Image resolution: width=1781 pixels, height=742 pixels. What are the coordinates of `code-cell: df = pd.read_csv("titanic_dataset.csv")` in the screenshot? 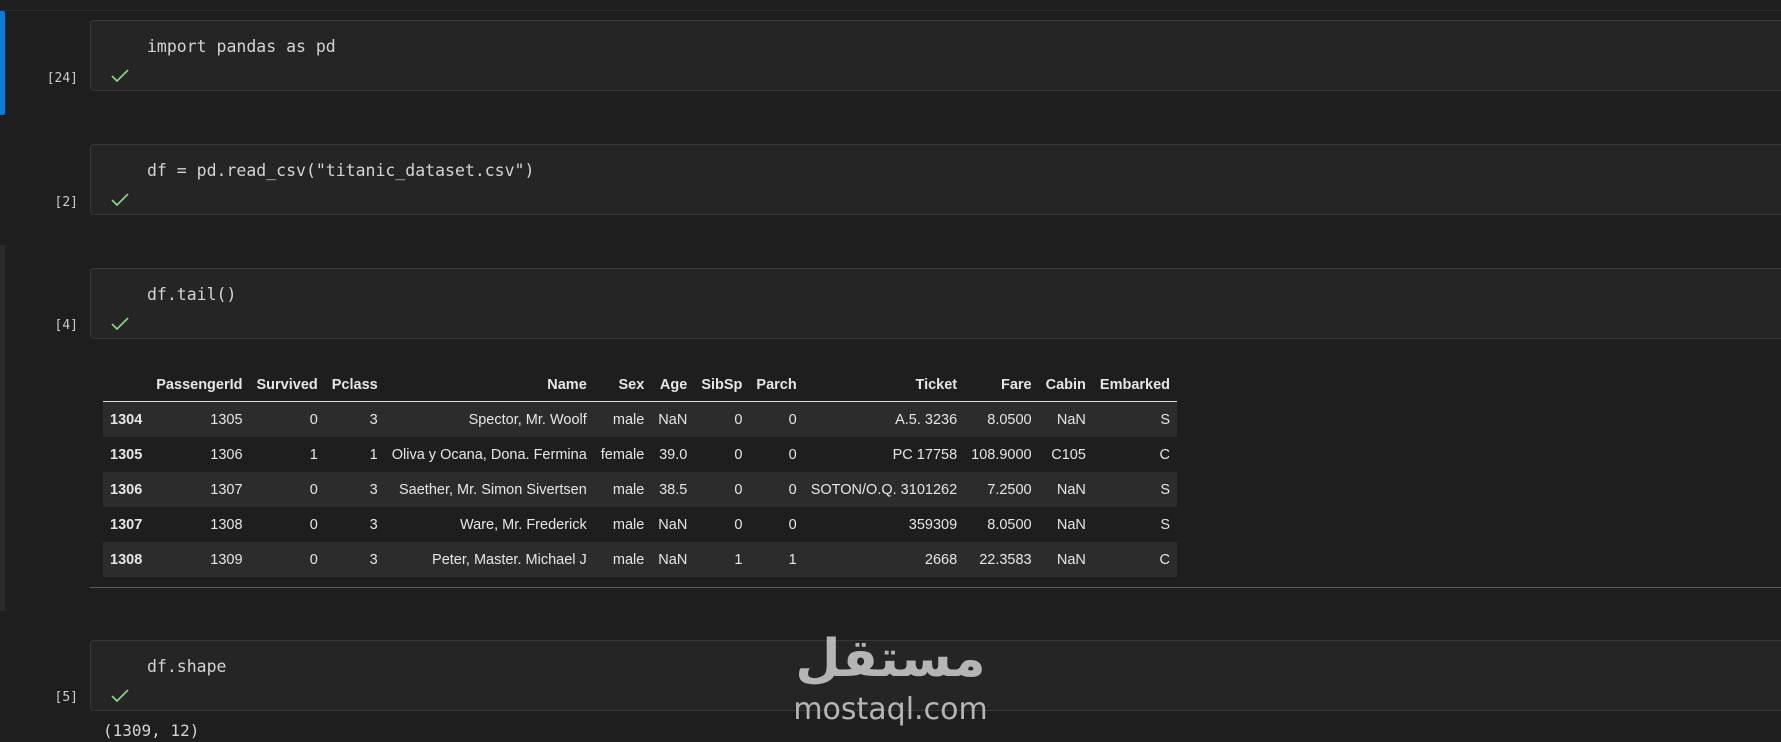 It's located at (935, 179).